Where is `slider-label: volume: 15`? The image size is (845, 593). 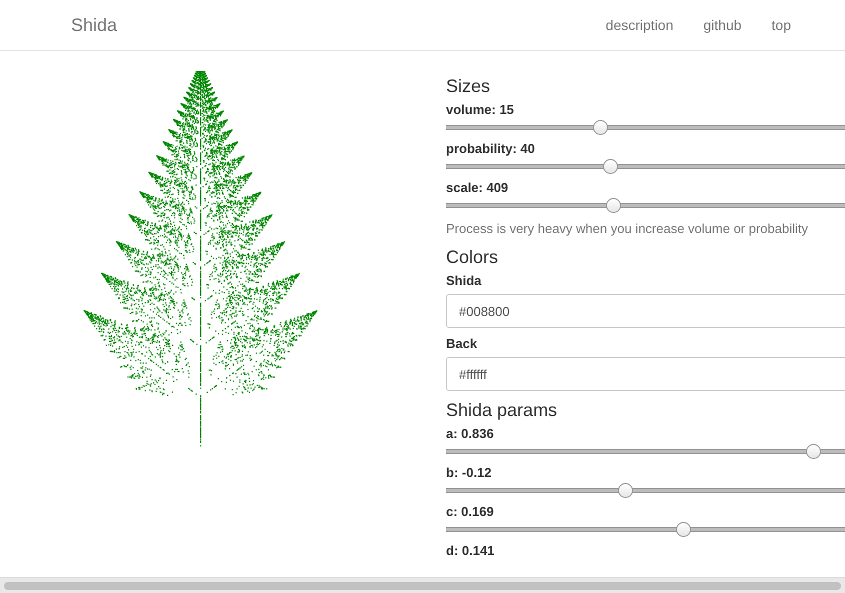 slider-label: volume: 15 is located at coordinates (480, 110).